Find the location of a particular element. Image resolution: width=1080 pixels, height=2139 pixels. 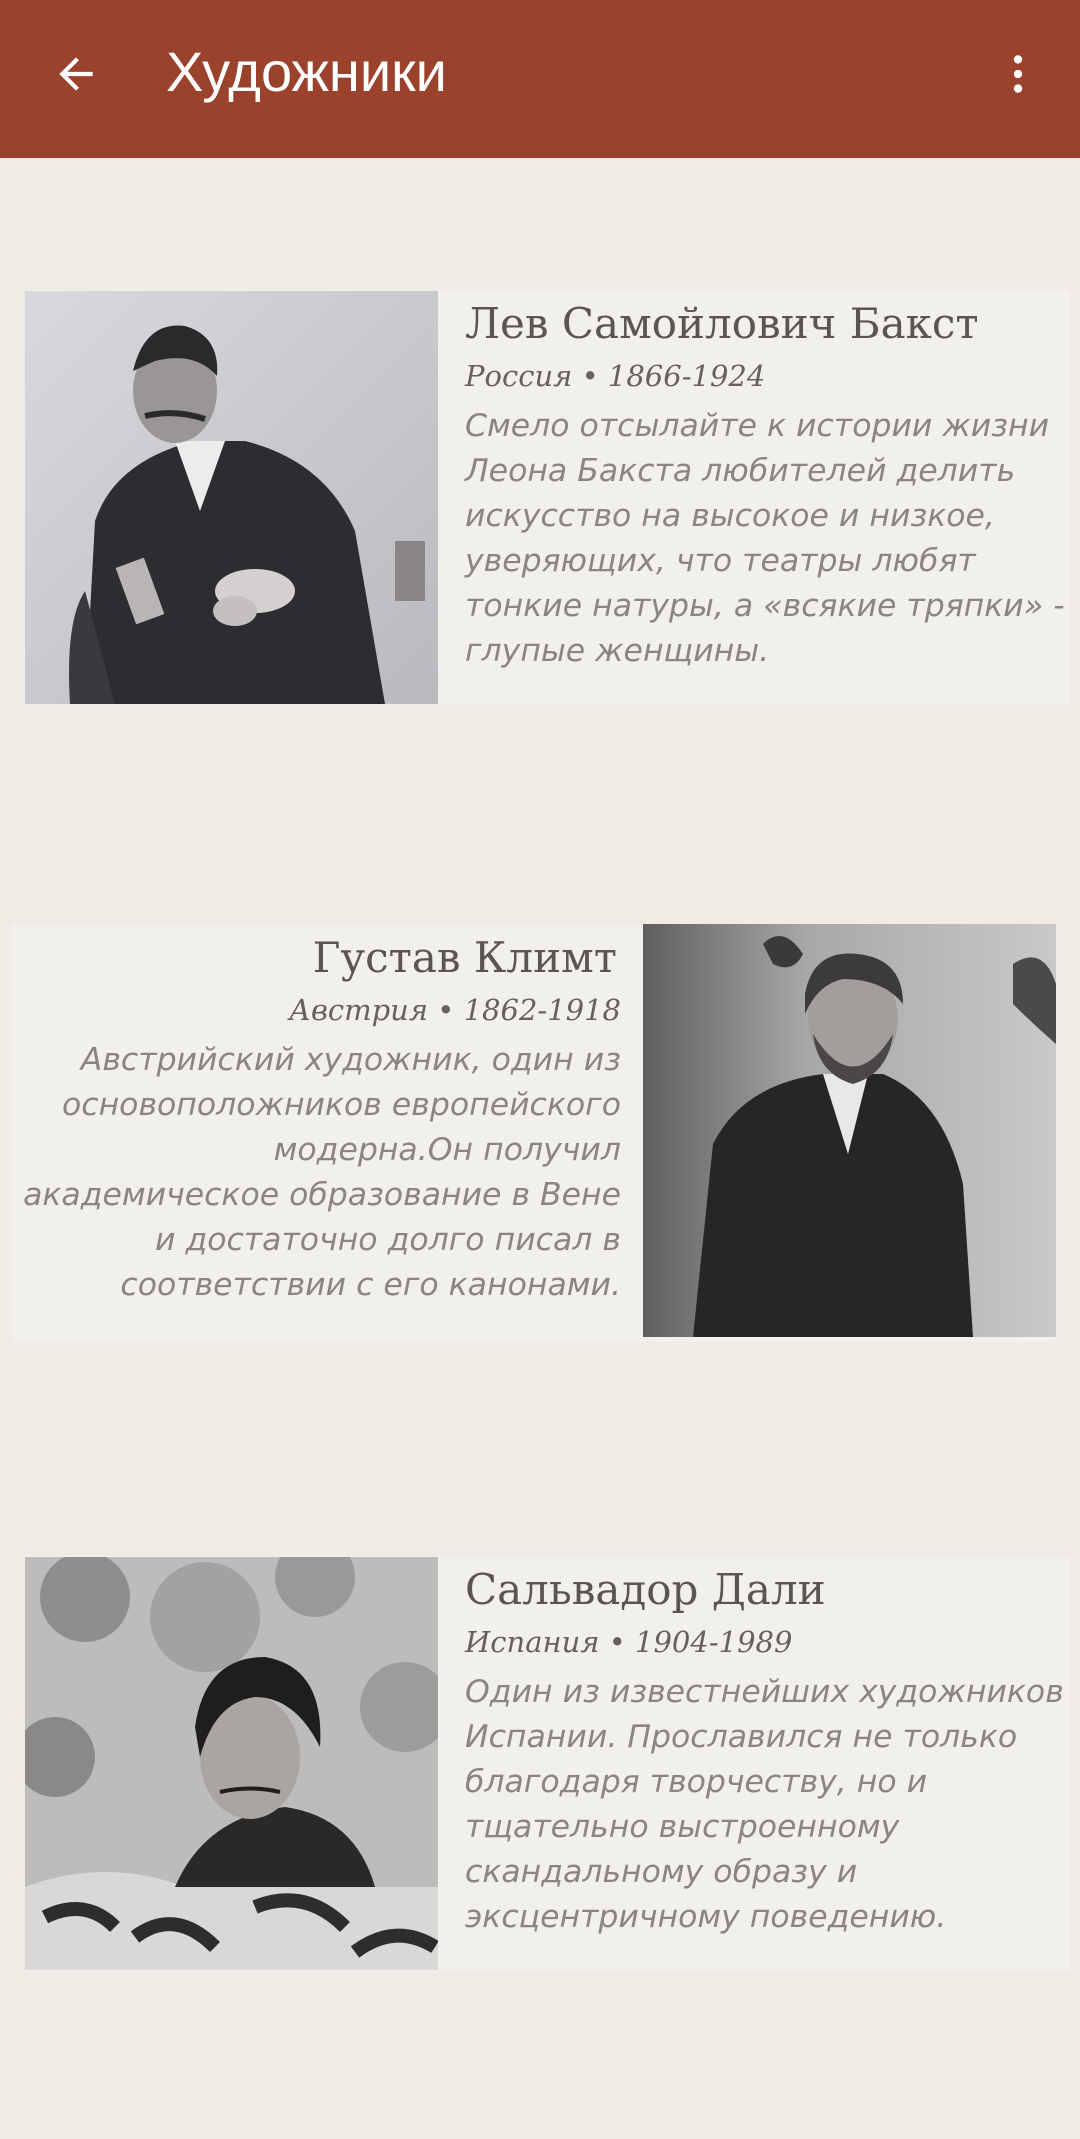

artist-country: Австрия is located at coordinates (359, 1010).